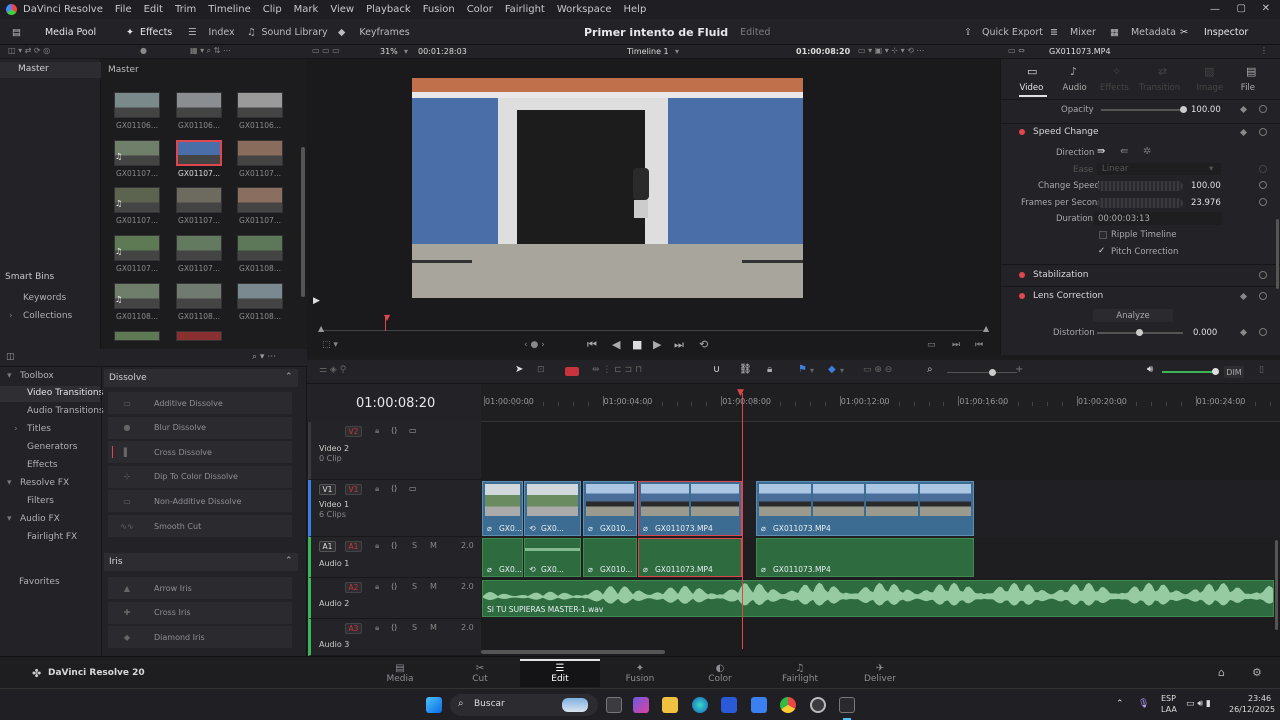 The width and height of the screenshot is (1280, 720). I want to click on iris-section-header: Iris ⌃, so click(201, 562).